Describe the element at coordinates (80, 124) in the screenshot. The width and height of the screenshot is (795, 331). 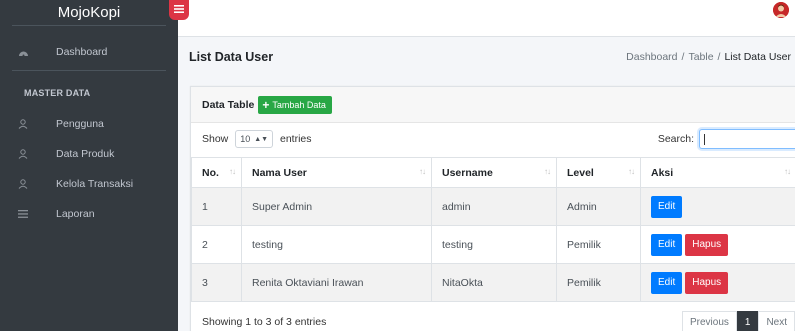
I see `sidebar-item-label: Pengguna` at that location.